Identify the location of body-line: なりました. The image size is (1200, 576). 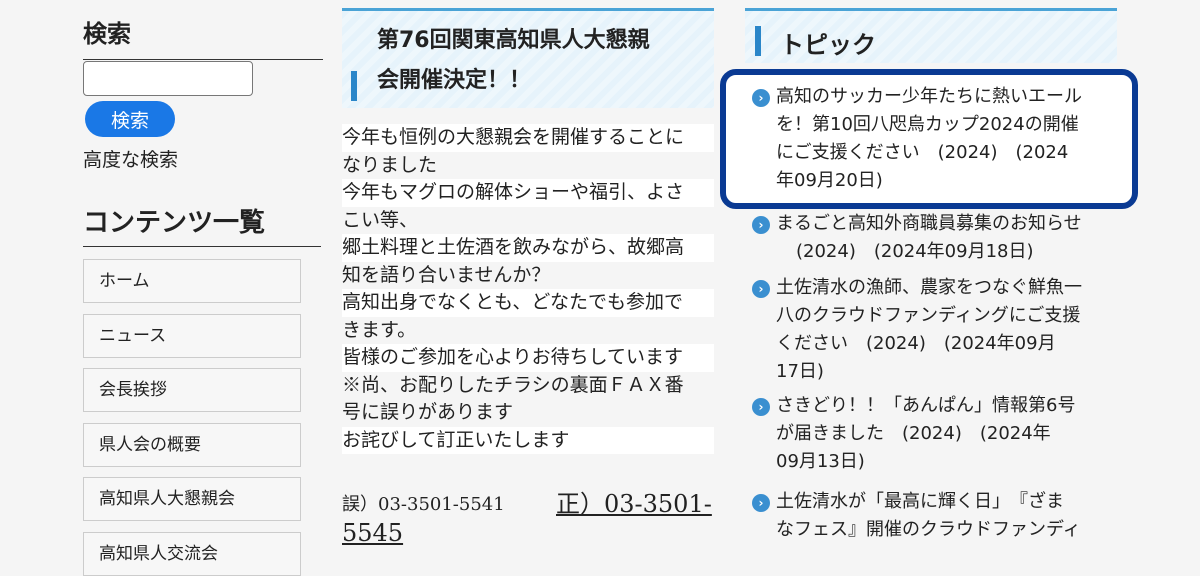
(390, 164).